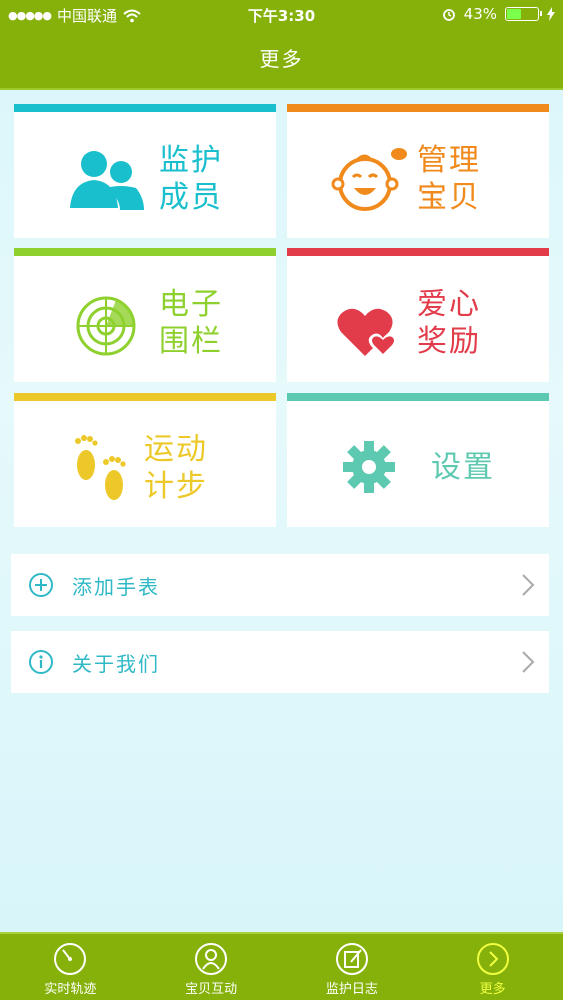  Describe the element at coordinates (367, 333) in the screenshot. I see `hearts-icon` at that location.